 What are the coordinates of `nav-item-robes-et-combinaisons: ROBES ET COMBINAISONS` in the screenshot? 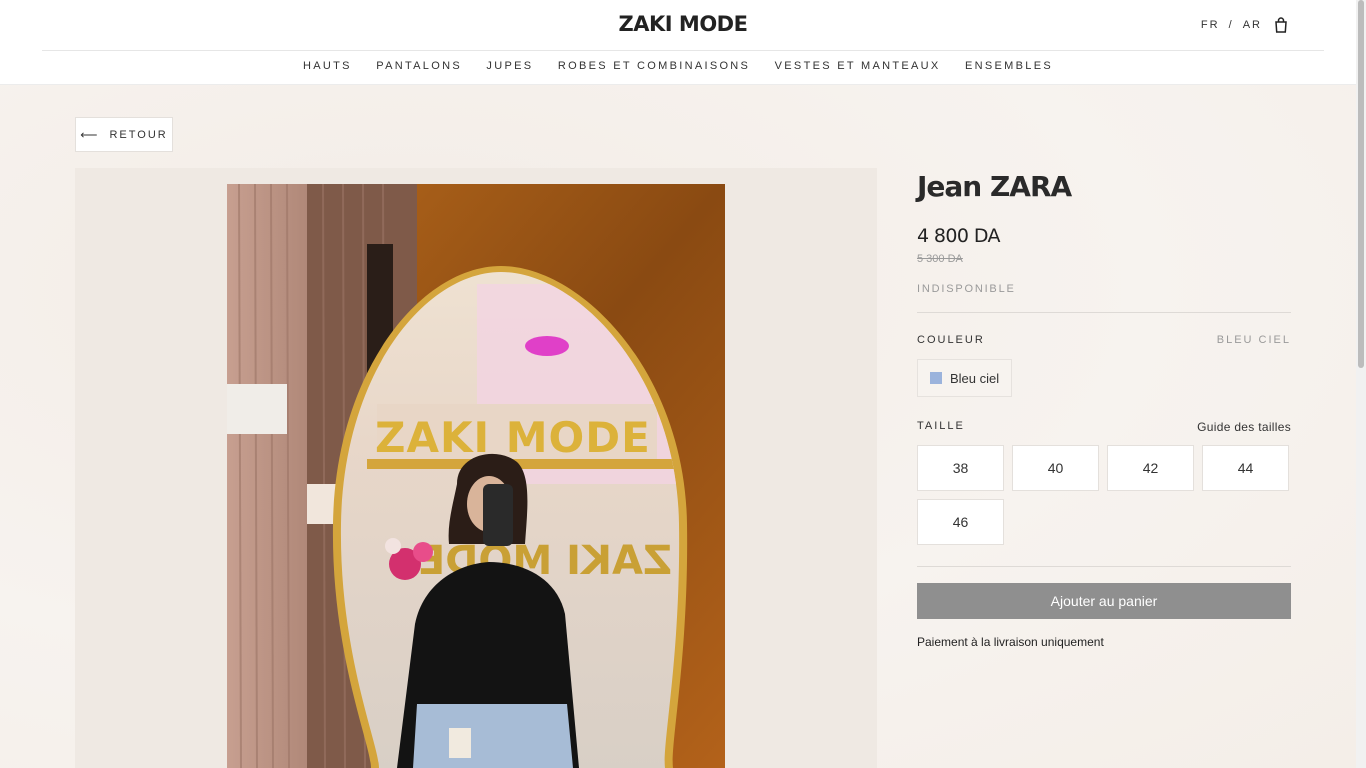 It's located at (654, 66).